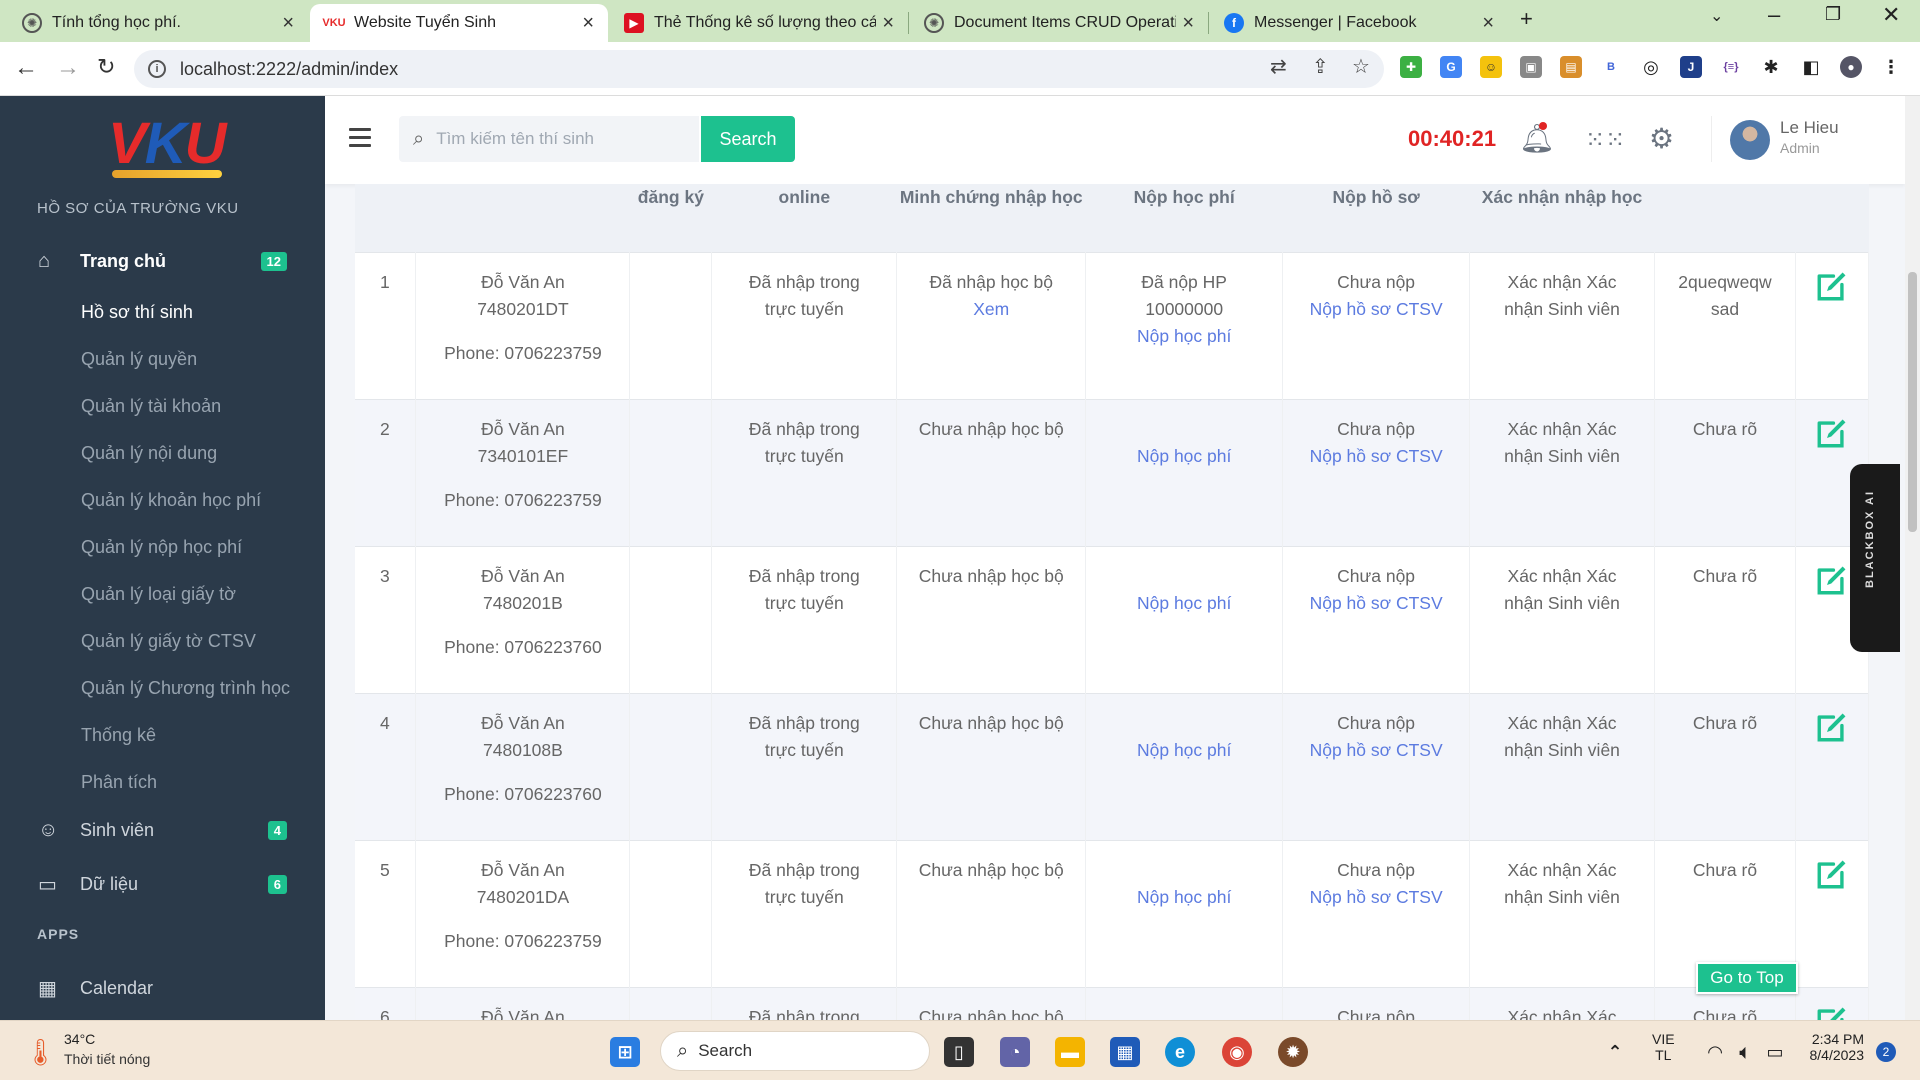 This screenshot has height=1080, width=1920. What do you see at coordinates (1237, 1052) in the screenshot?
I see `chrome-icon: ◉` at bounding box center [1237, 1052].